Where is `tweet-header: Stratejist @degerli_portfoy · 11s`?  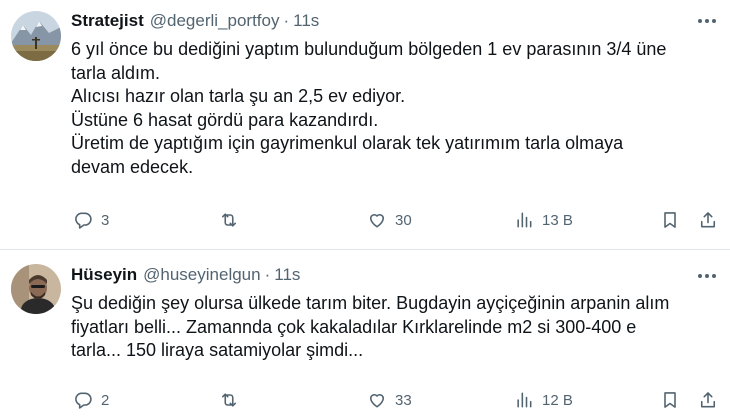 tweet-header: Stratejist @degerli_portfoy · 11s is located at coordinates (195, 21).